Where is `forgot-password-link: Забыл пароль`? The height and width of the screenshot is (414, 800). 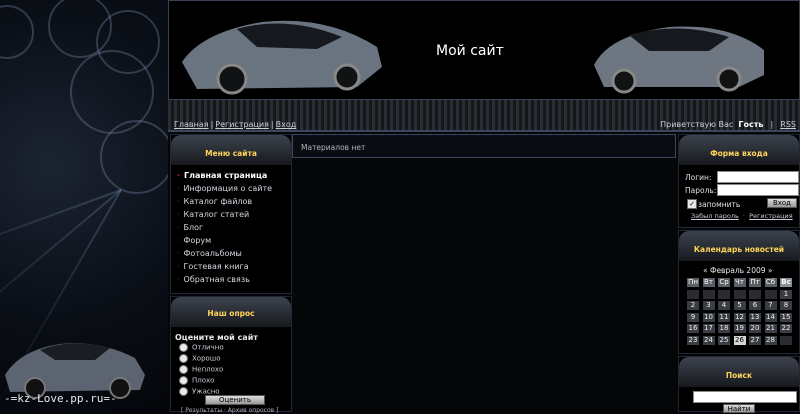 forgot-password-link: Забыл пароль is located at coordinates (715, 216).